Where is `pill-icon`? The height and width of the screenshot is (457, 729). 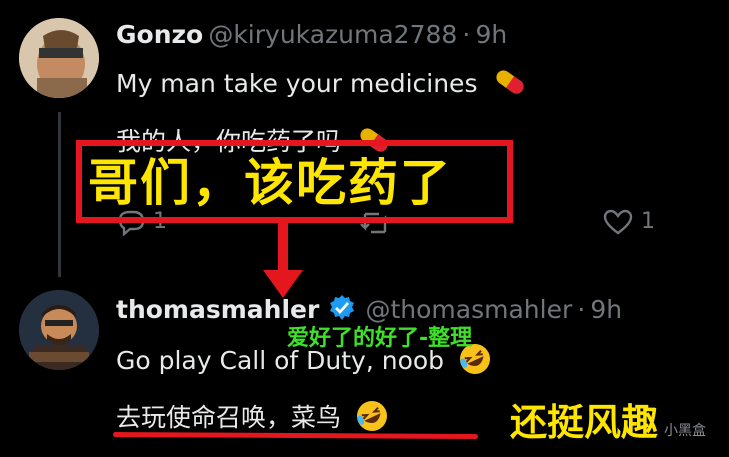 pill-icon is located at coordinates (510, 85).